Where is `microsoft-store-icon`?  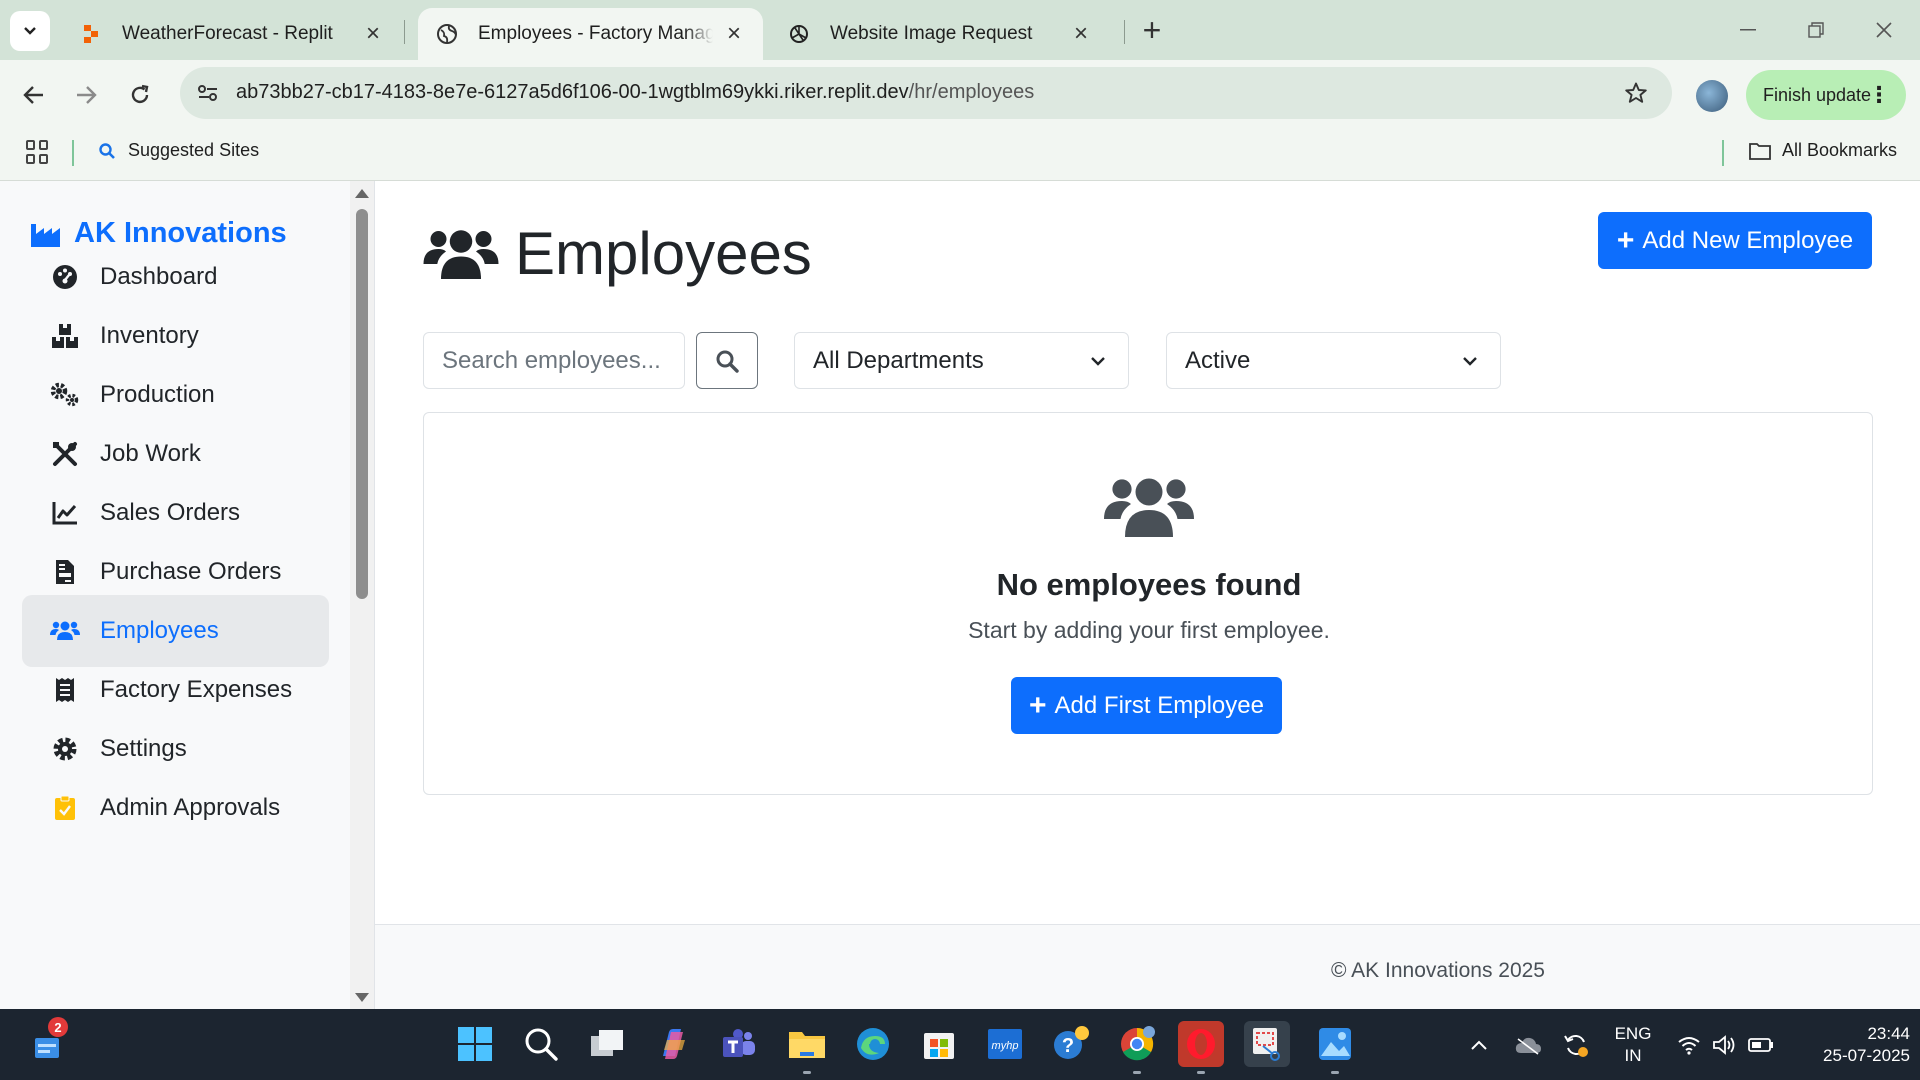
microsoft-store-icon is located at coordinates (939, 1044).